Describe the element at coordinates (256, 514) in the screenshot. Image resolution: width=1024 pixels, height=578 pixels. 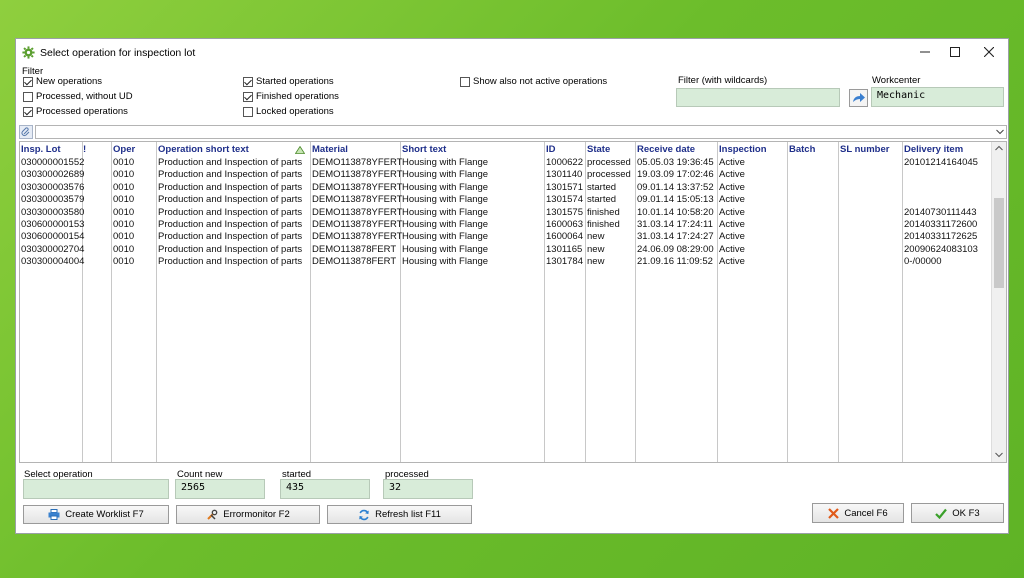
I see `errormonitor-label: Errormonitor F2` at that location.